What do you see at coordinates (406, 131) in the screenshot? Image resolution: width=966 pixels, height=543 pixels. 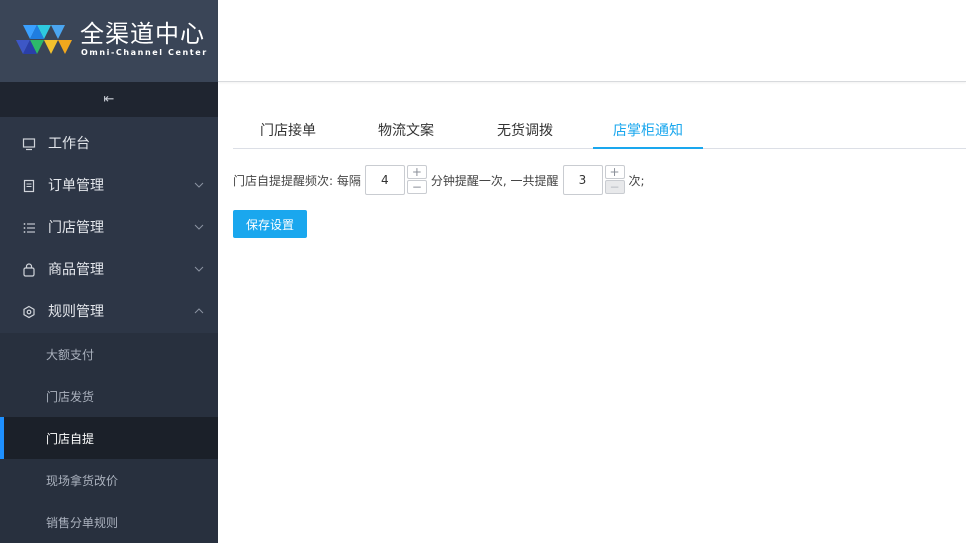 I see `tab-logistics-copy: 物流文案` at bounding box center [406, 131].